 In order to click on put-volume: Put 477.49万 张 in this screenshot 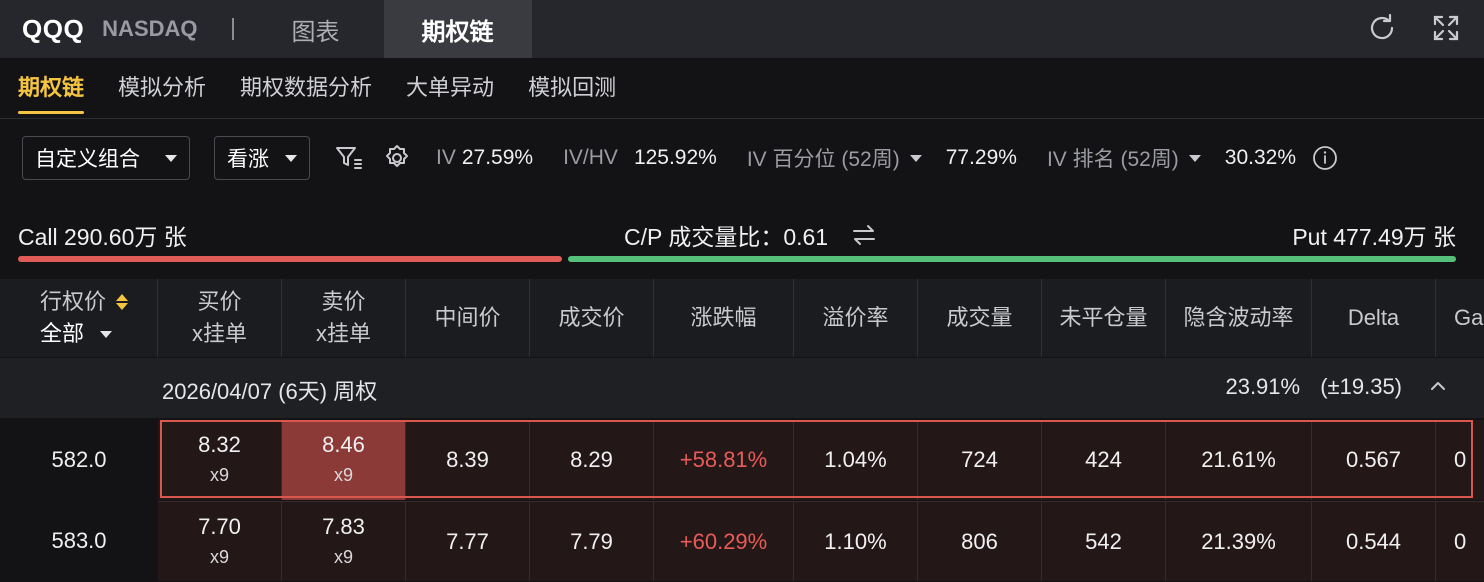, I will do `click(1374, 237)`.